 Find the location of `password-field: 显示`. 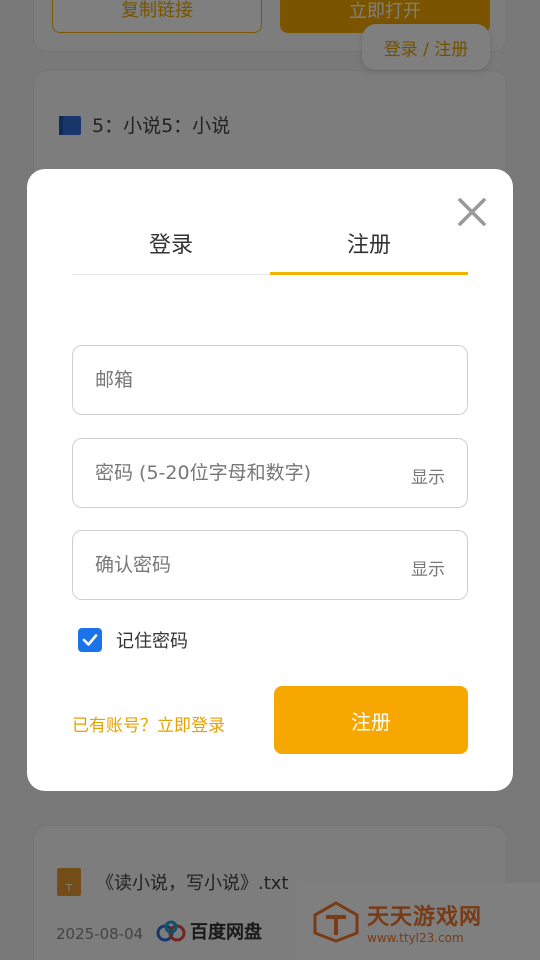

password-field: 显示 is located at coordinates (270, 473).